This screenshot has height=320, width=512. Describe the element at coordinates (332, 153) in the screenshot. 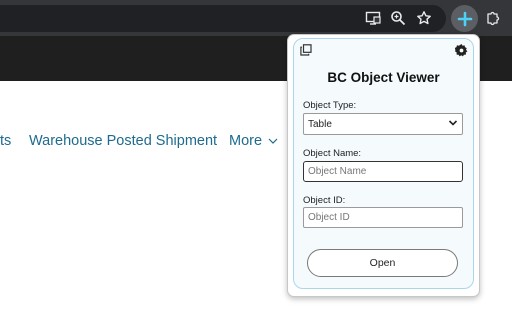

I see `object-name-label: Object Name:` at that location.